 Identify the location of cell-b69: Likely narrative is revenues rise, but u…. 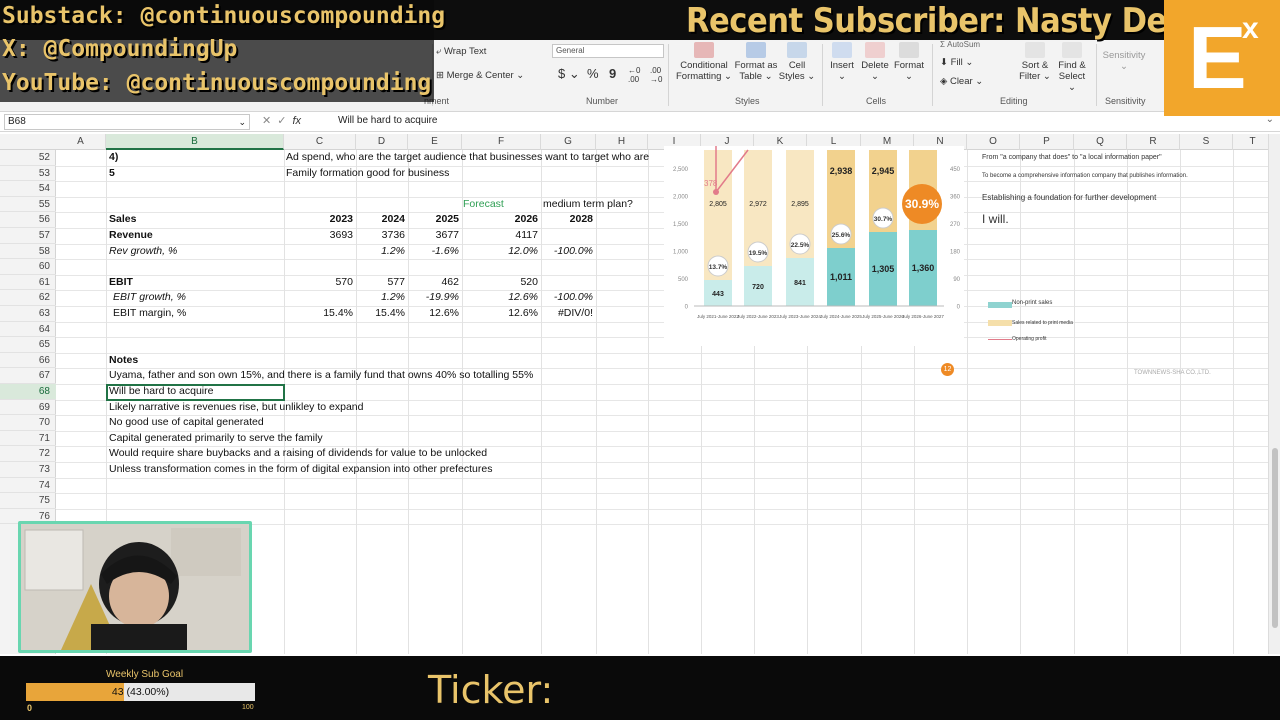
(236, 408).